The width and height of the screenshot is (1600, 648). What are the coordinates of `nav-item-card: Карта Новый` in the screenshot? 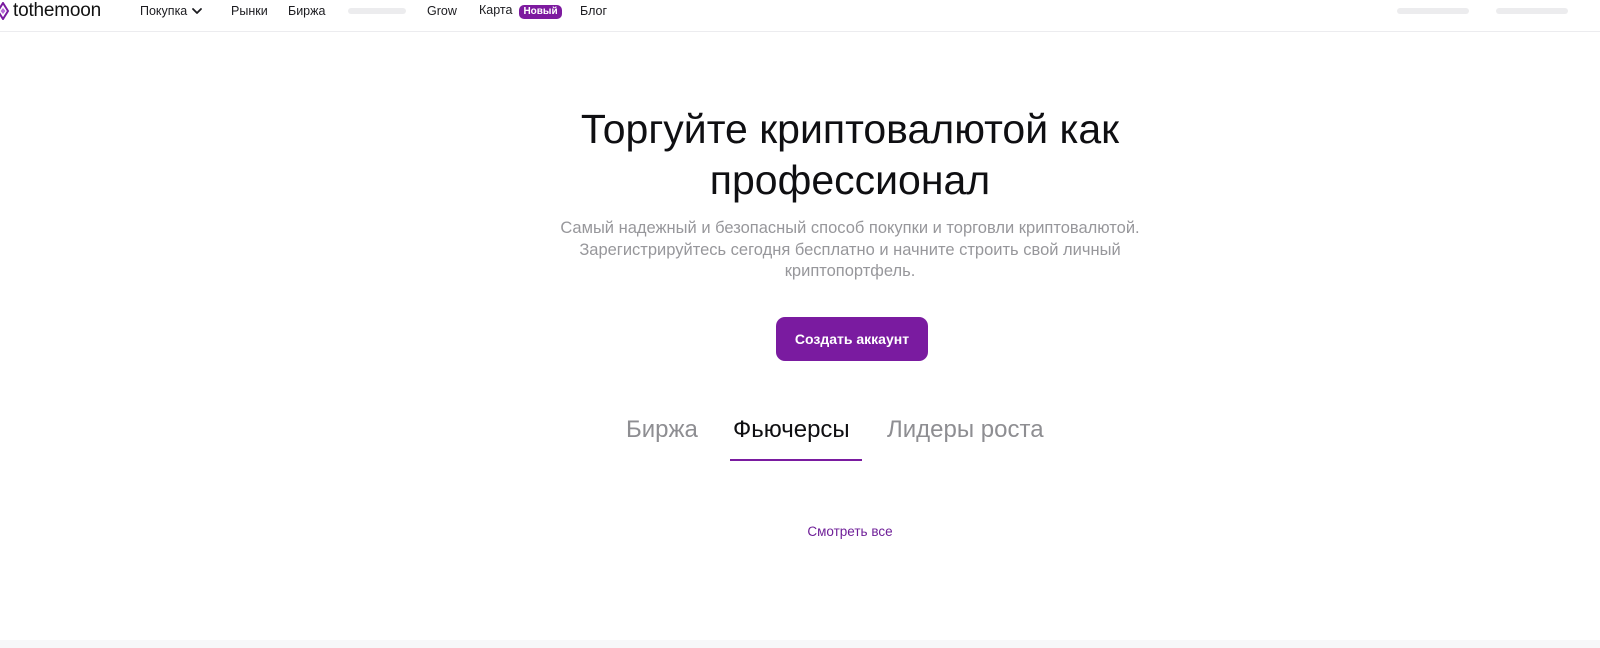 It's located at (520, 10).